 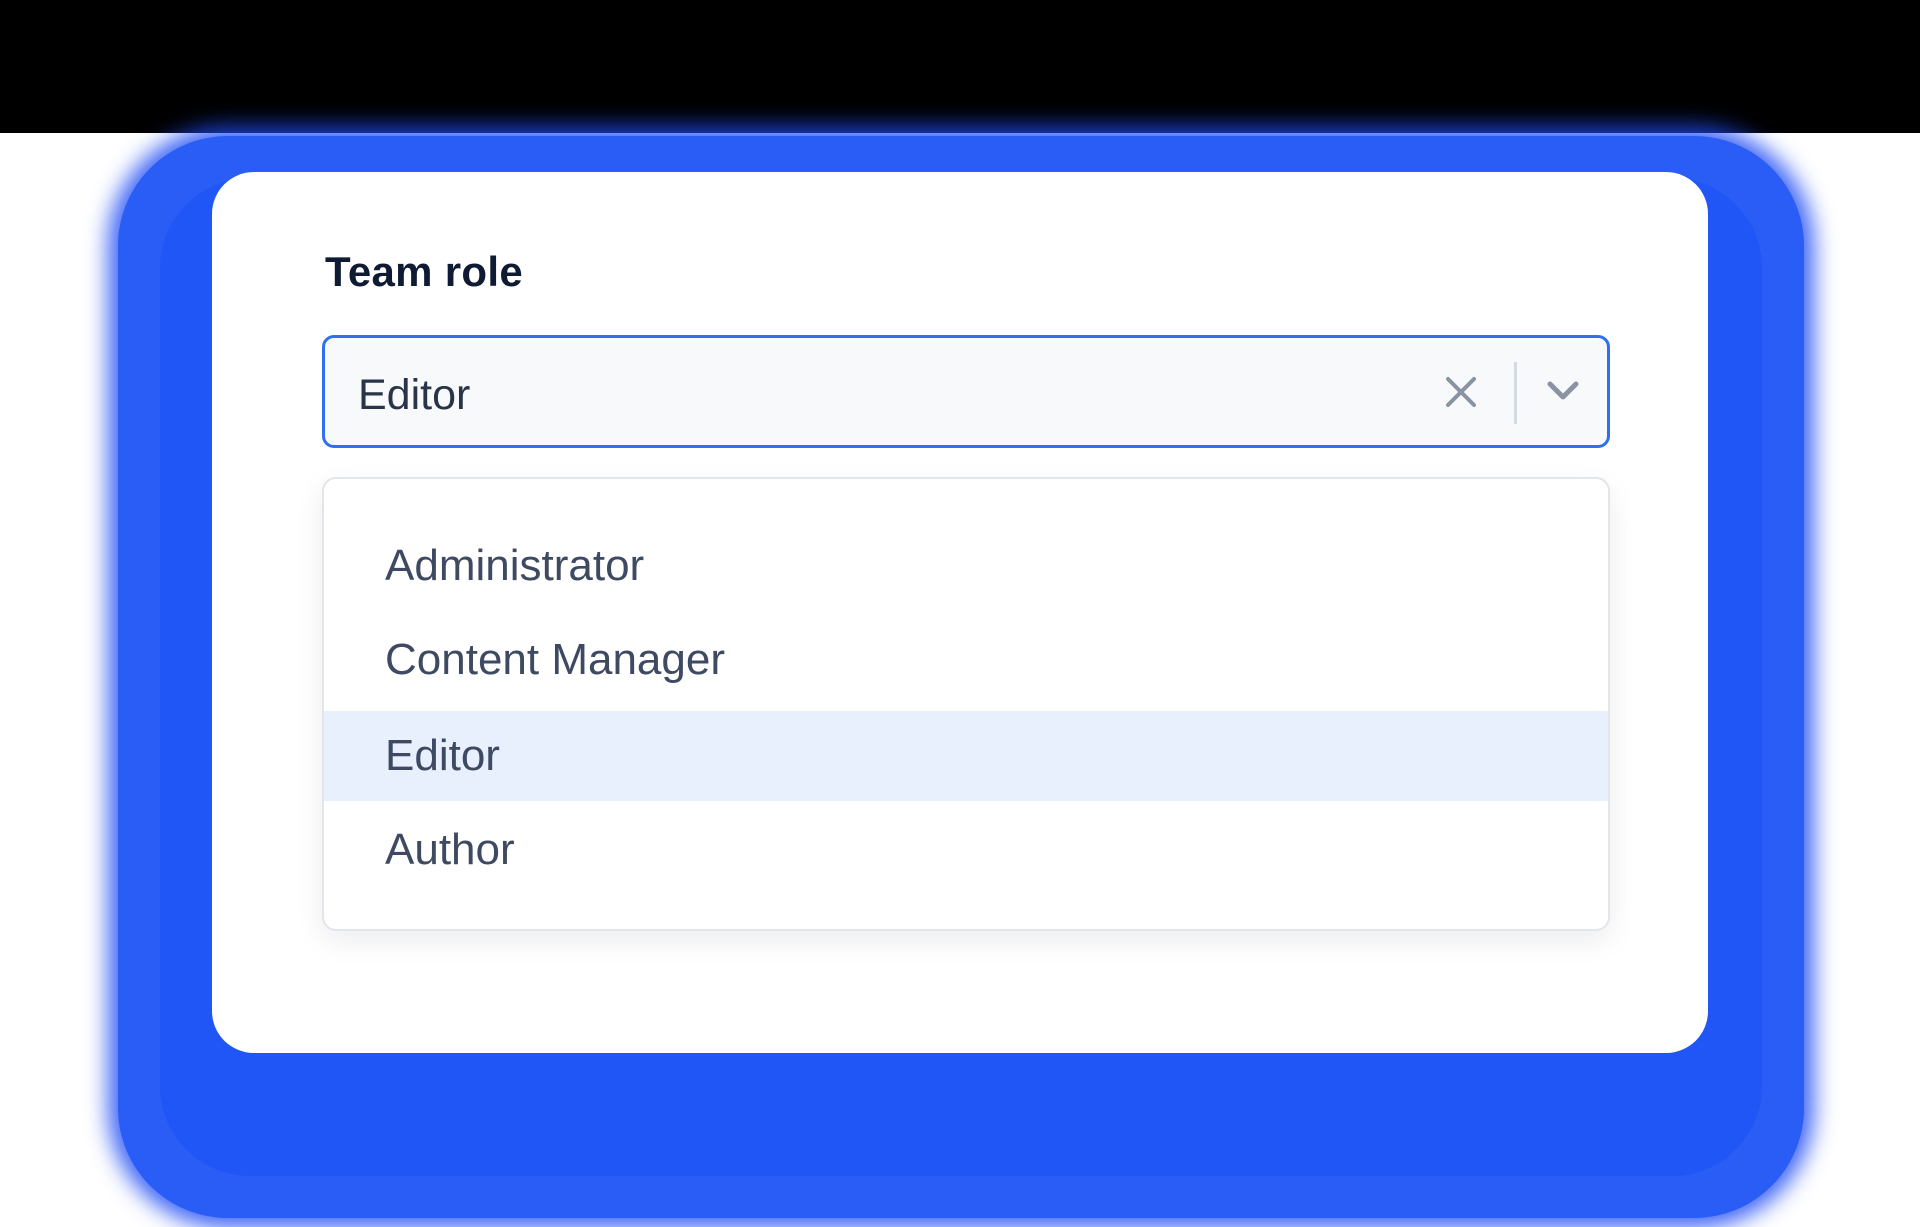 I want to click on select-separator, so click(x=1515, y=393).